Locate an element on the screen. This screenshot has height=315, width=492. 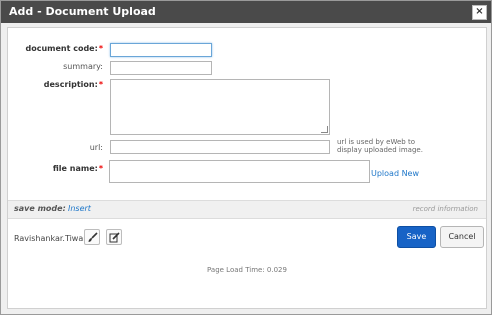
file-name-label: file name:* is located at coordinates (77, 168).